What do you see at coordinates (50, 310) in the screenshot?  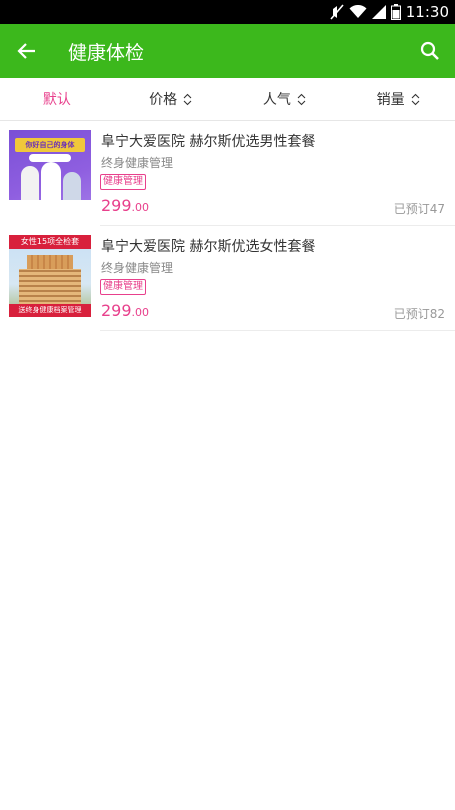 I see `product-image-footer: 送终身健康档案管理` at bounding box center [50, 310].